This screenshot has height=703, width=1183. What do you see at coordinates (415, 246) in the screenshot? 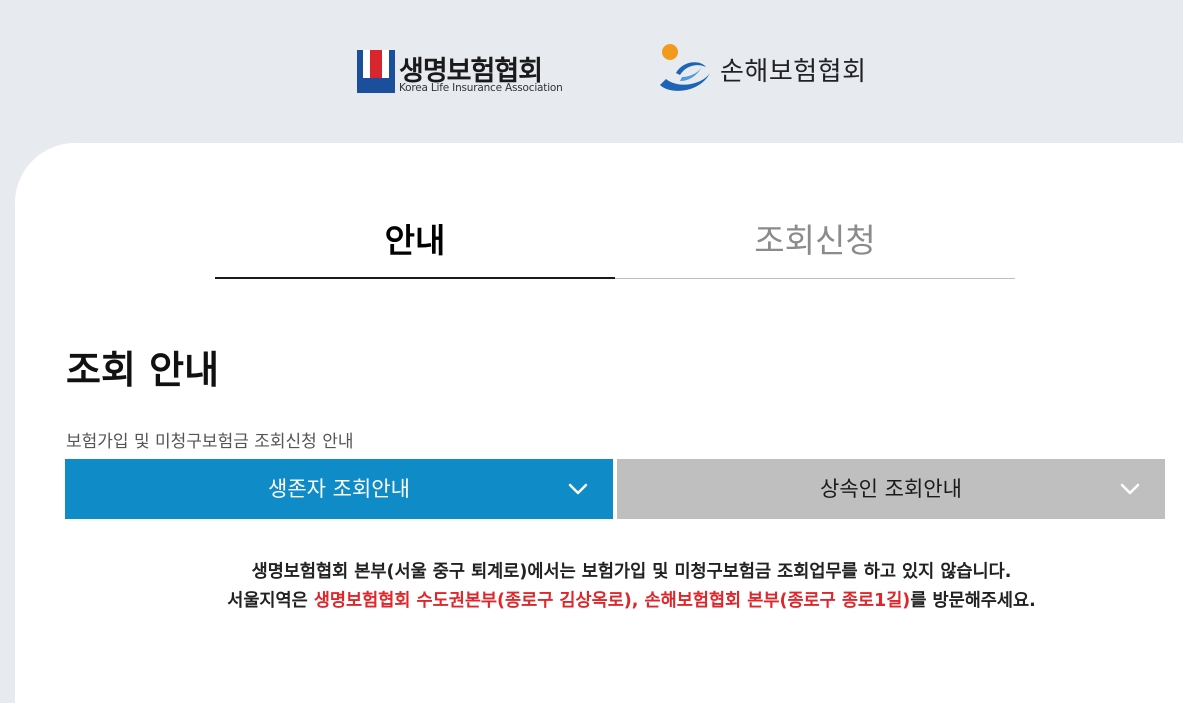
I see `tab-guide: 안내` at bounding box center [415, 246].